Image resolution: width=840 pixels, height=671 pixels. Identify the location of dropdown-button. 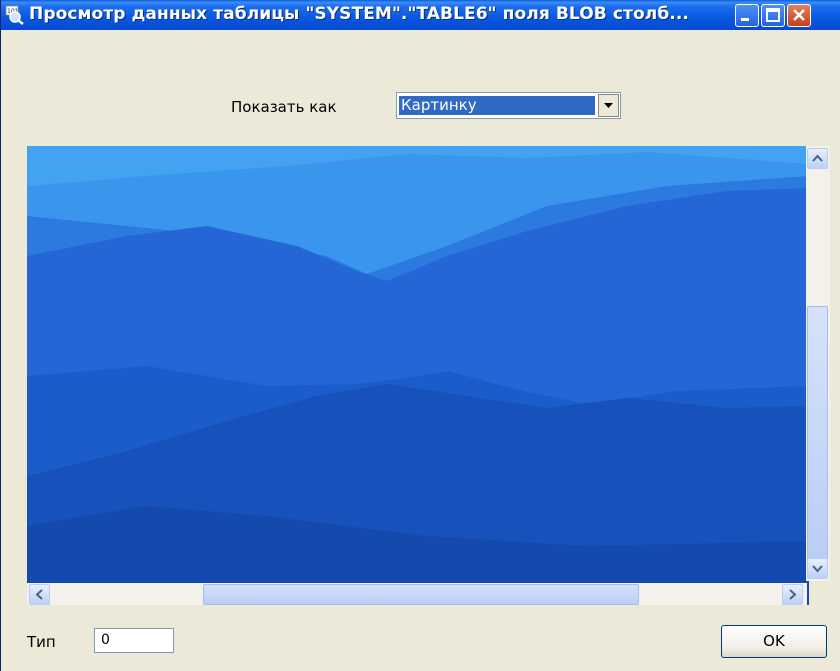
(608, 105).